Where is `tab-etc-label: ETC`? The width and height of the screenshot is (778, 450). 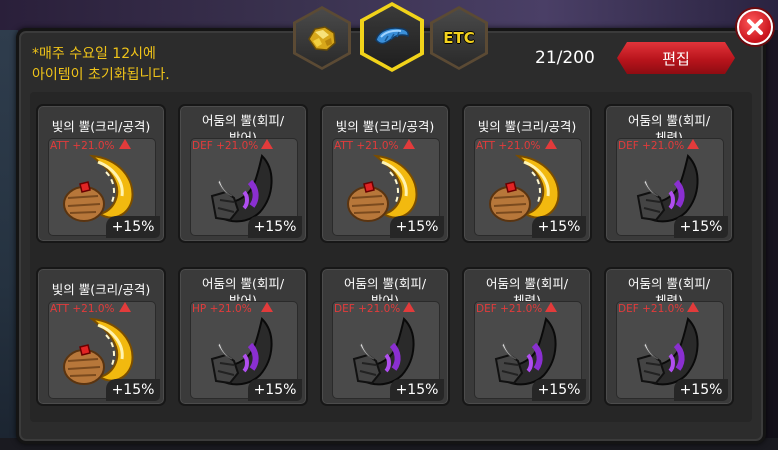
tab-etc-label: ETC is located at coordinates (459, 38).